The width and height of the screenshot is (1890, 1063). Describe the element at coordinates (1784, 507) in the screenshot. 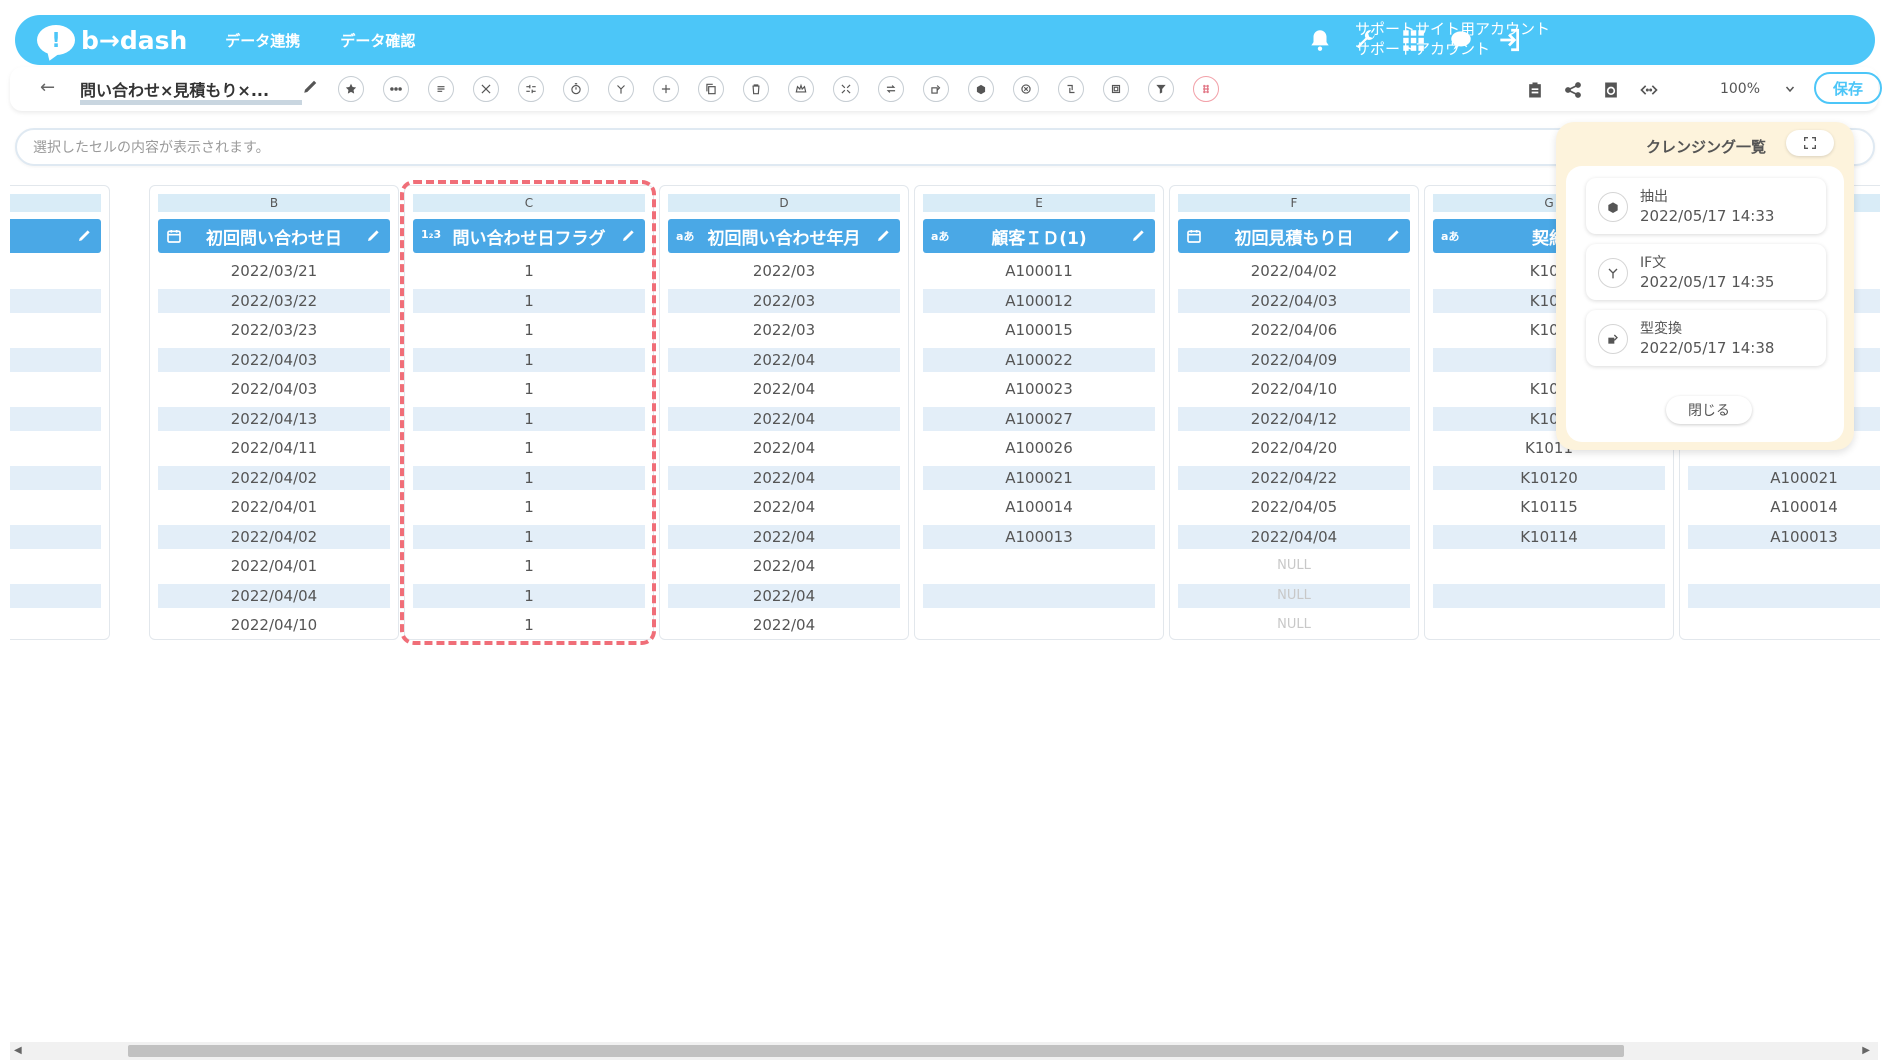

I see `table-cell: A100014` at that location.